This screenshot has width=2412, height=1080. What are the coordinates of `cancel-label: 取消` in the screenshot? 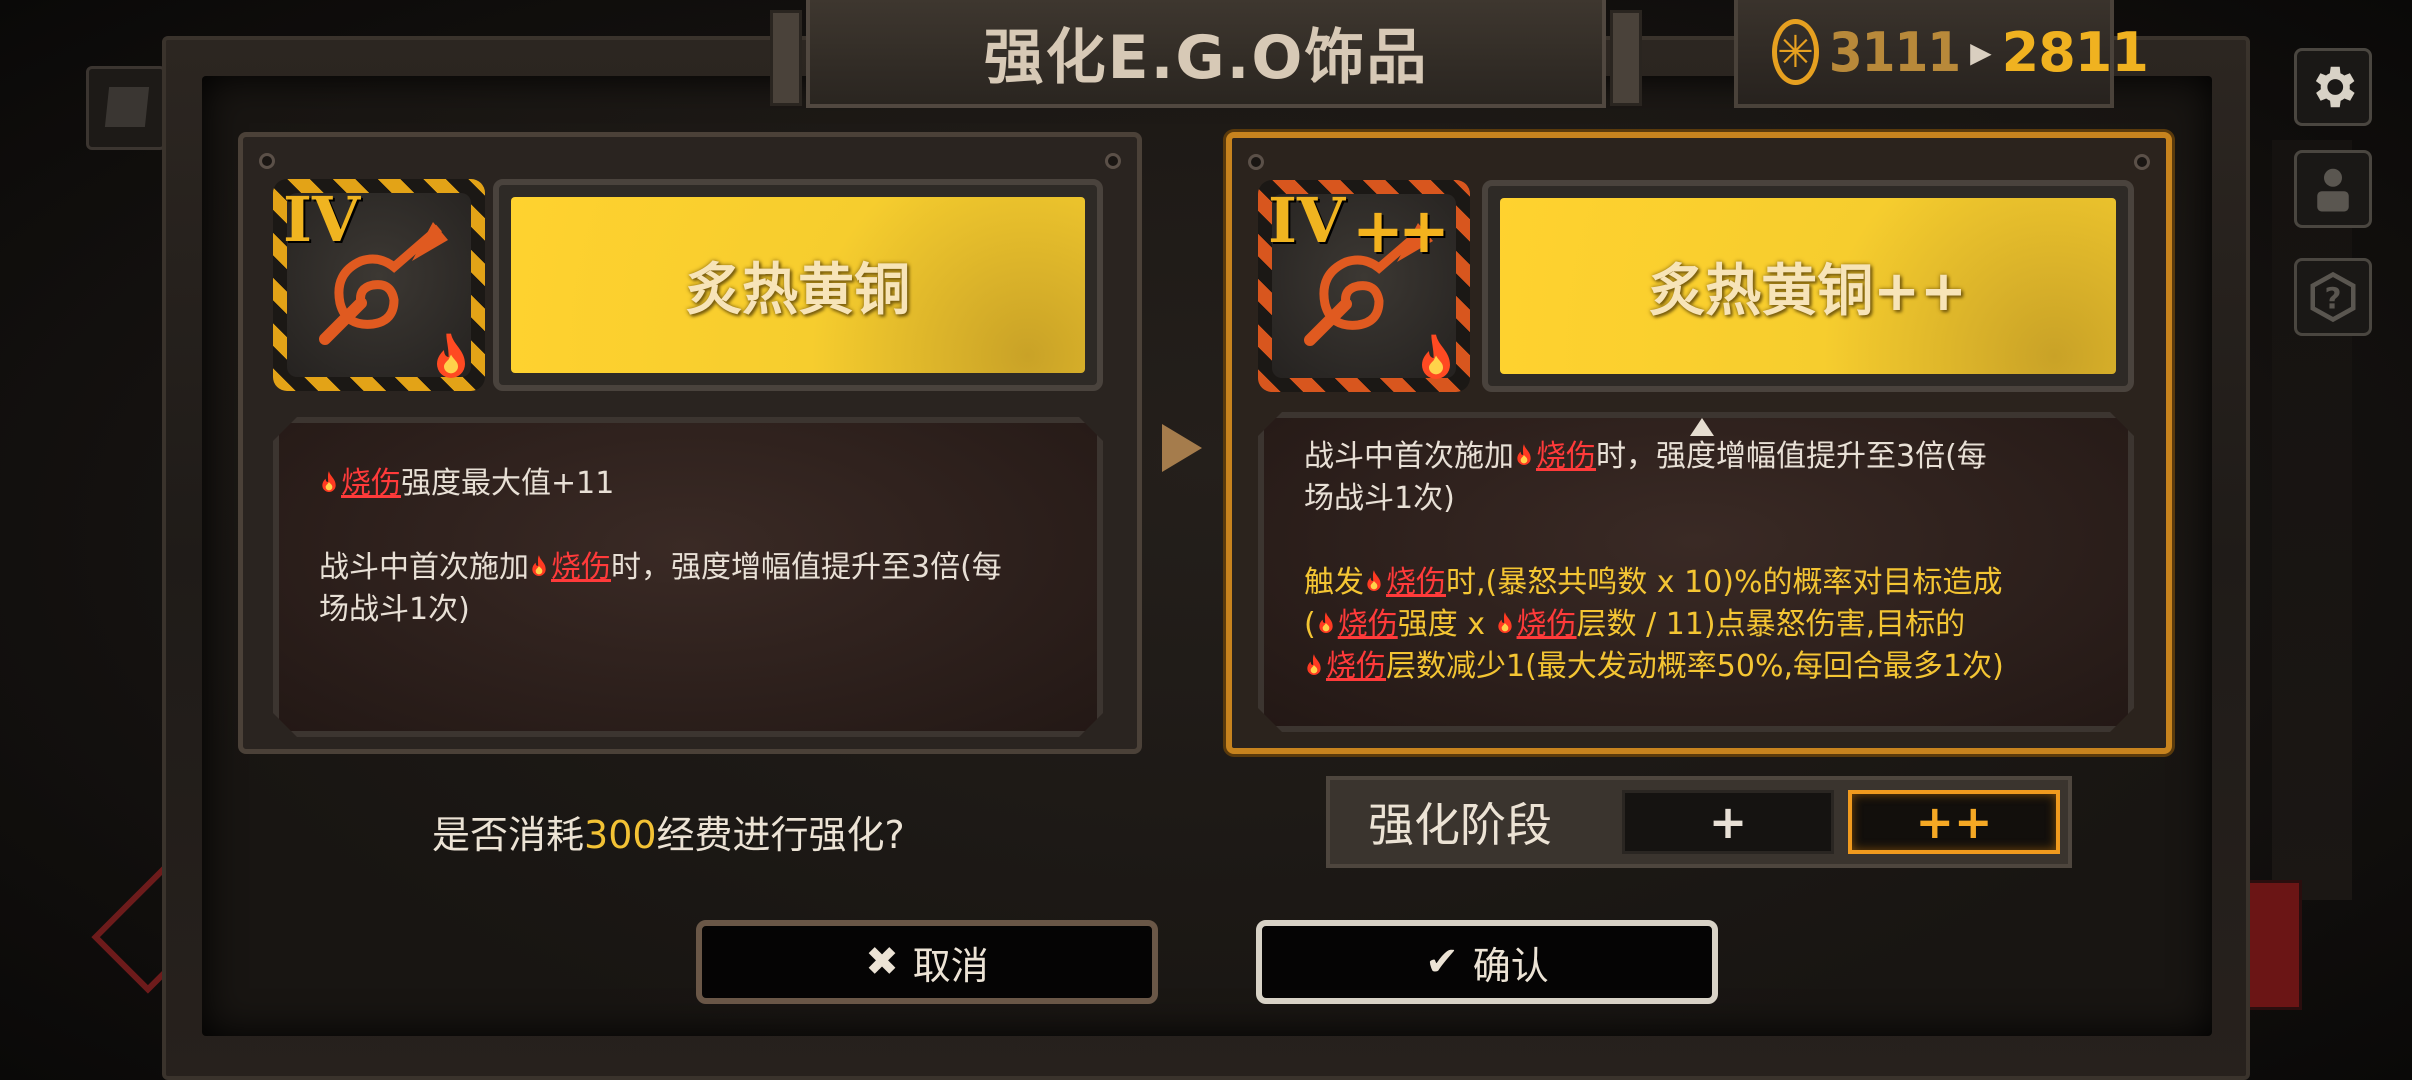 It's located at (950, 965).